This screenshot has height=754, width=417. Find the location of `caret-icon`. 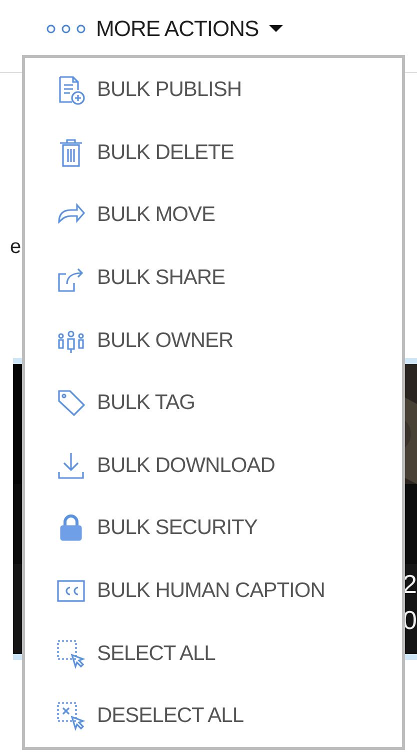

caret-icon is located at coordinates (275, 29).